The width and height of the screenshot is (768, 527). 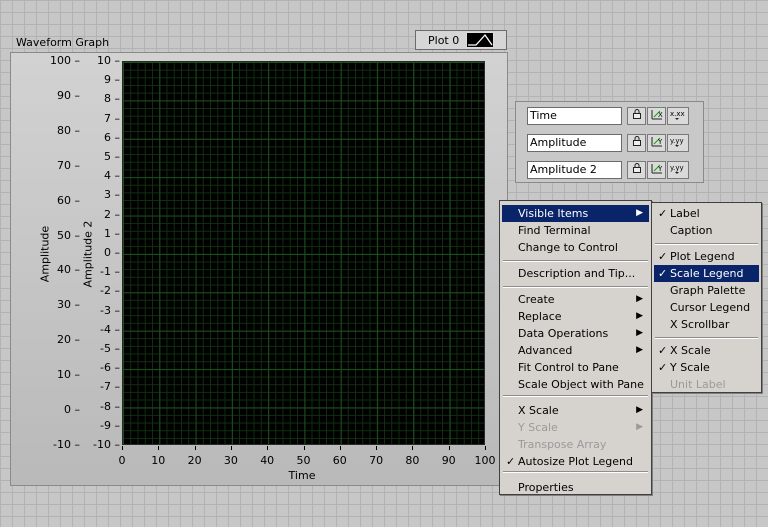 What do you see at coordinates (88, 254) in the screenshot?
I see `y2-axis-label: Amplitude 2` at bounding box center [88, 254].